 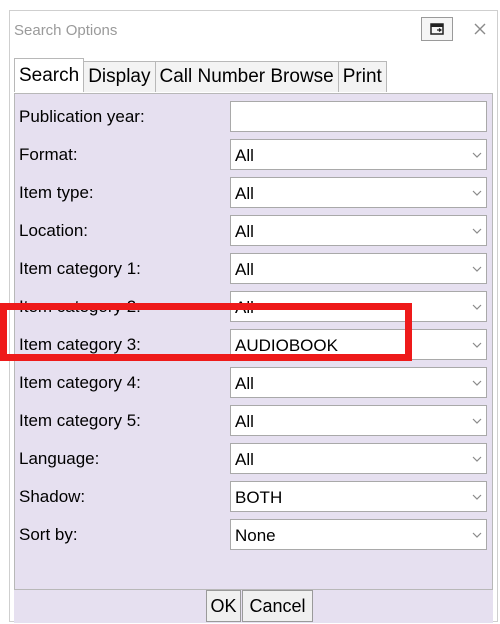 What do you see at coordinates (244, 155) in the screenshot?
I see `format-value: All` at bounding box center [244, 155].